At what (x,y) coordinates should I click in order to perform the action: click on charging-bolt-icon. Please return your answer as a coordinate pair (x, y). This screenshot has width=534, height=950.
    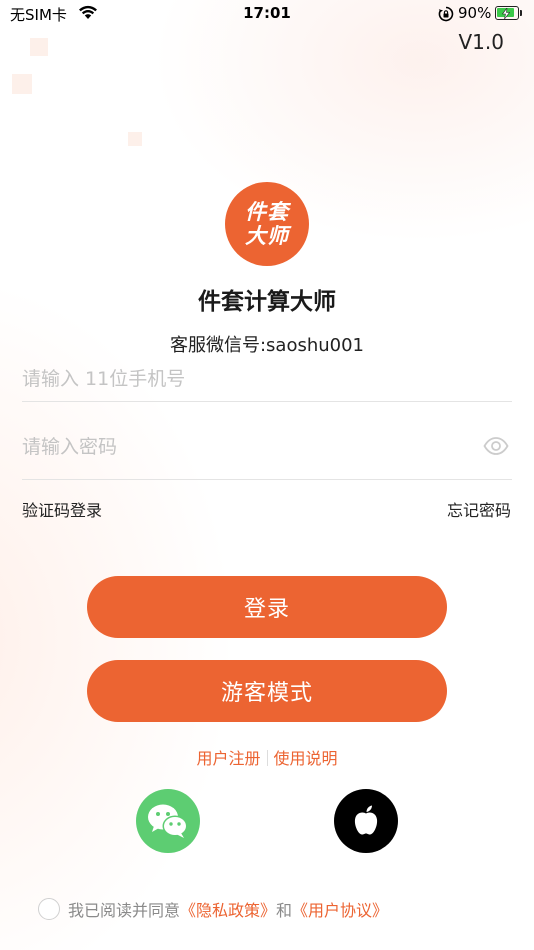
    Looking at the image, I should click on (506, 13).